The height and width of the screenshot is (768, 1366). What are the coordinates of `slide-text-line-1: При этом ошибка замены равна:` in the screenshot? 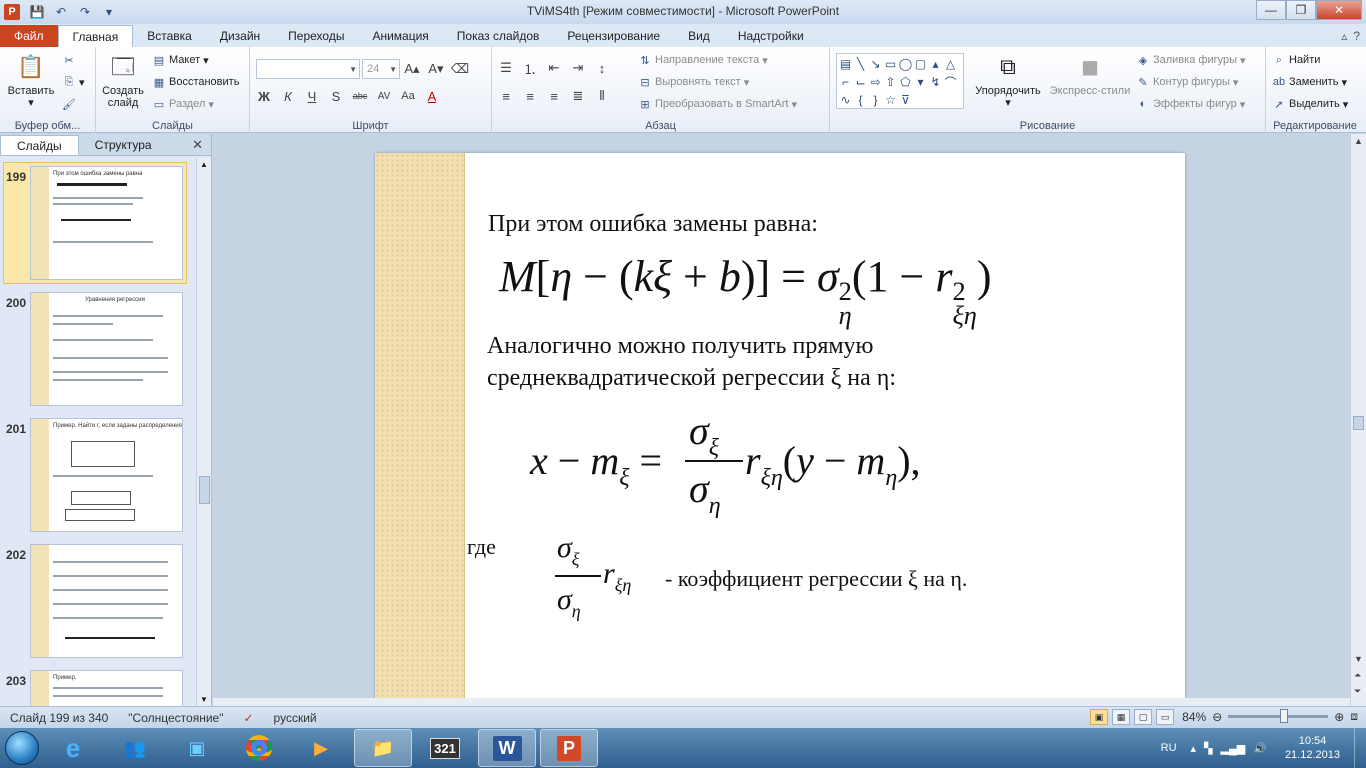 It's located at (653, 224).